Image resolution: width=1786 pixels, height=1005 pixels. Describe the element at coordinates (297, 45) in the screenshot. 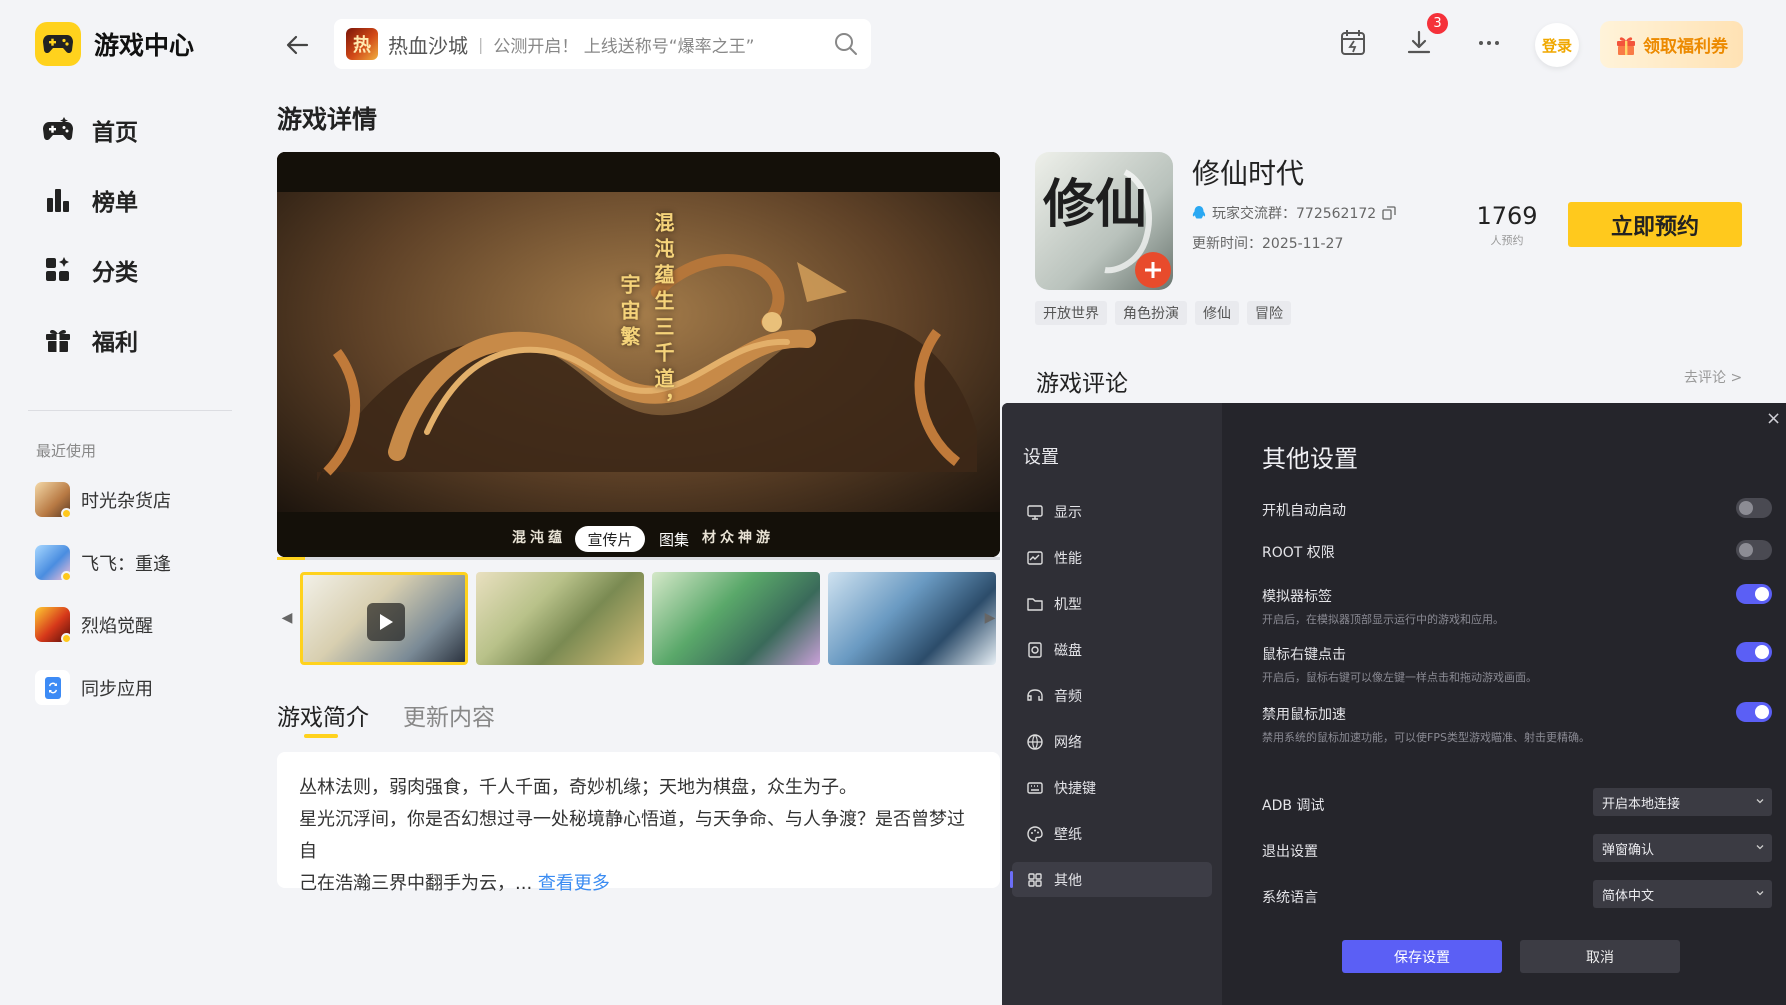

I see `back-arrow-icon` at that location.